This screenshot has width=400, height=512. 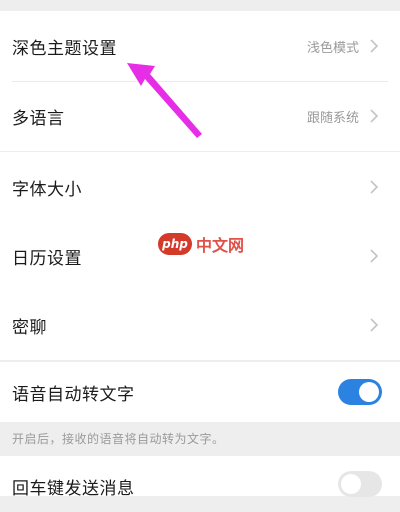 I want to click on language-value: 跟随系统, so click(x=332, y=118).